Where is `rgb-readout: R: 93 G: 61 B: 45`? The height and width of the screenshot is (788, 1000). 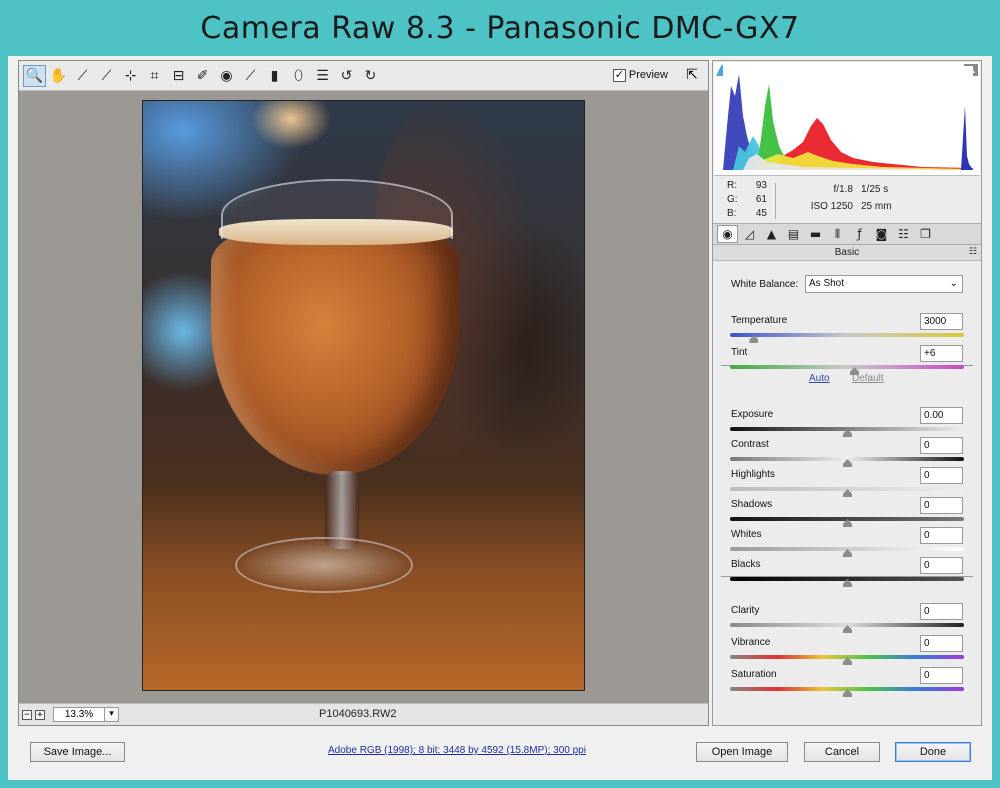 rgb-readout: R: 93 G: 61 B: 45 is located at coordinates (747, 200).